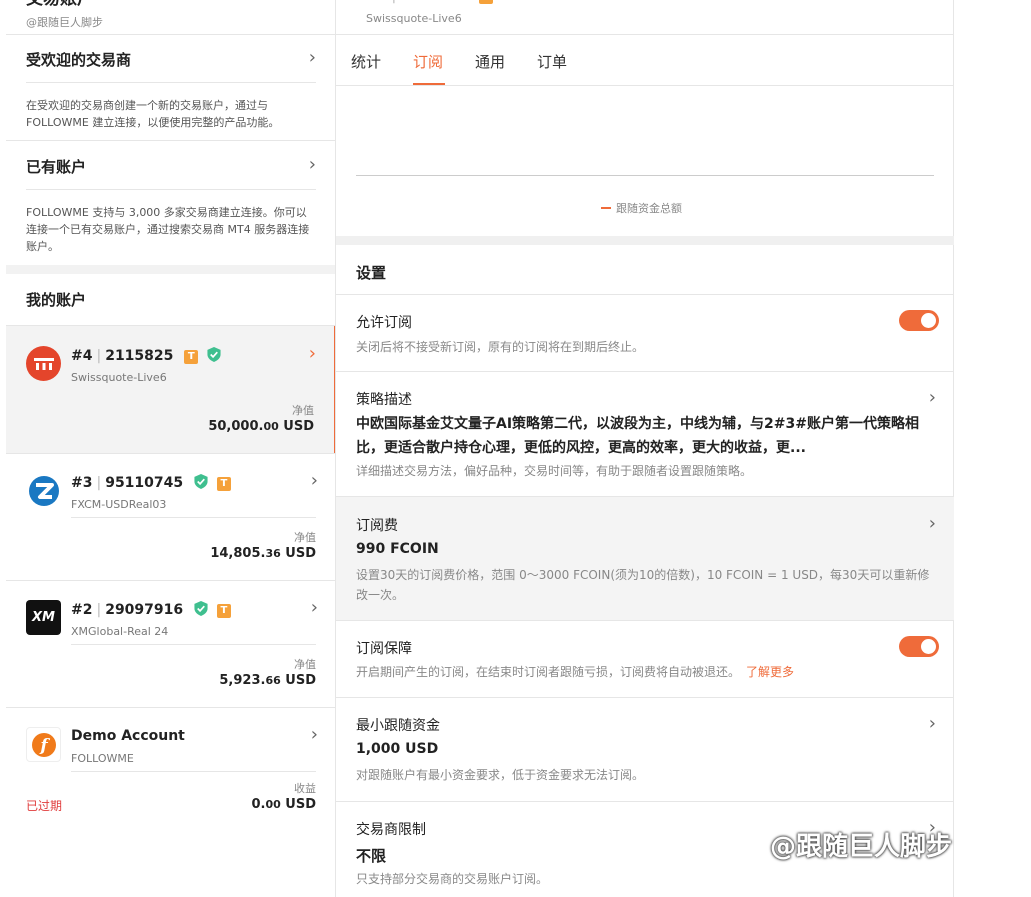 This screenshot has width=1031, height=897. What do you see at coordinates (44, 806) in the screenshot?
I see `expired-status: 已过期` at bounding box center [44, 806].